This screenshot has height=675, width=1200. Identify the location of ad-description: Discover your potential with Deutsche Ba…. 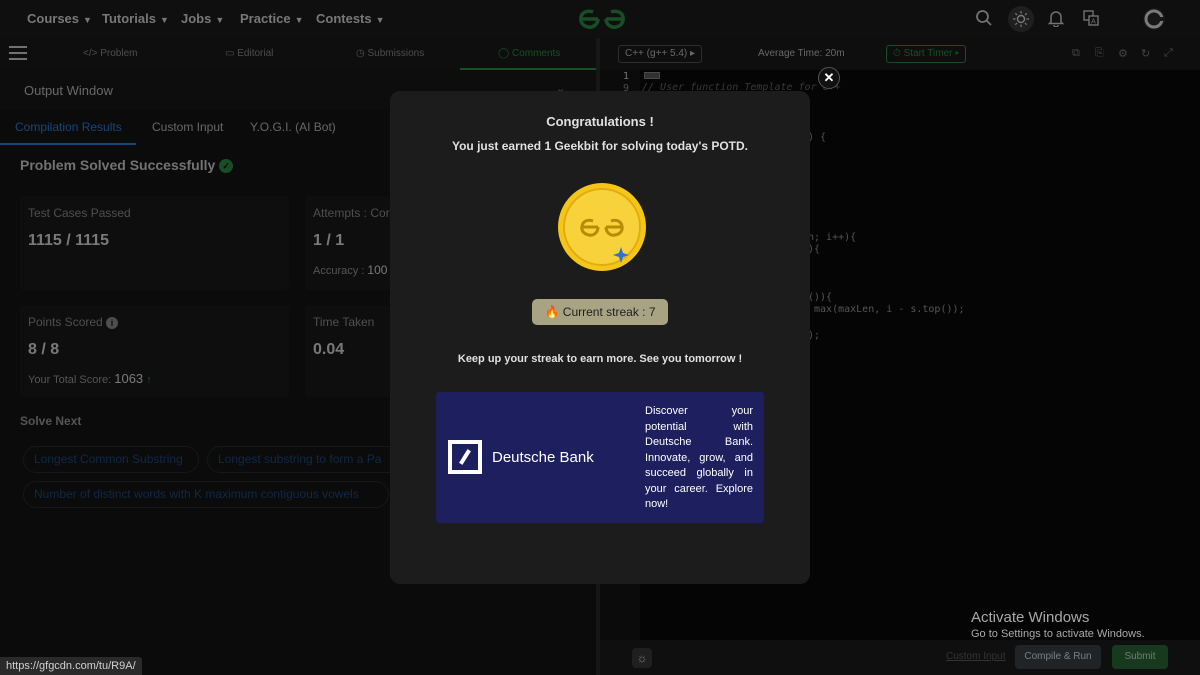
(699, 457).